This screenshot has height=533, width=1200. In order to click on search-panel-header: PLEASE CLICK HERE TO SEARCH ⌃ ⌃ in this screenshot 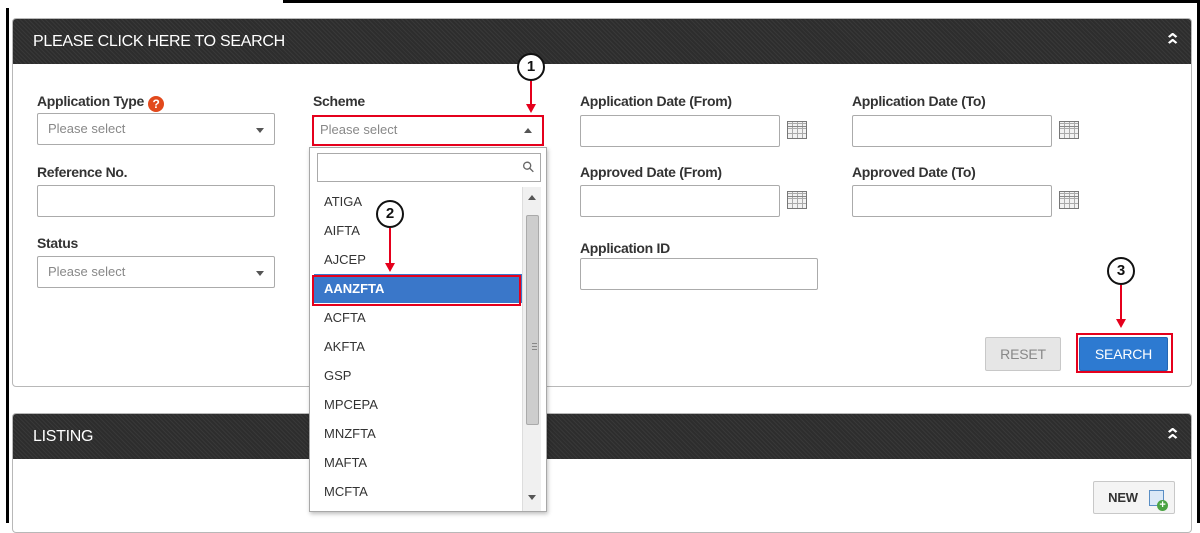, I will do `click(602, 41)`.